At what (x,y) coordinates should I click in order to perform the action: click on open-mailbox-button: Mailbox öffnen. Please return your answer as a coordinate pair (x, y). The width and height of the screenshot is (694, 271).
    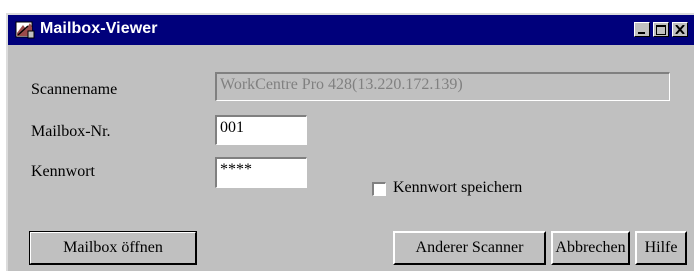
    Looking at the image, I should click on (113, 248).